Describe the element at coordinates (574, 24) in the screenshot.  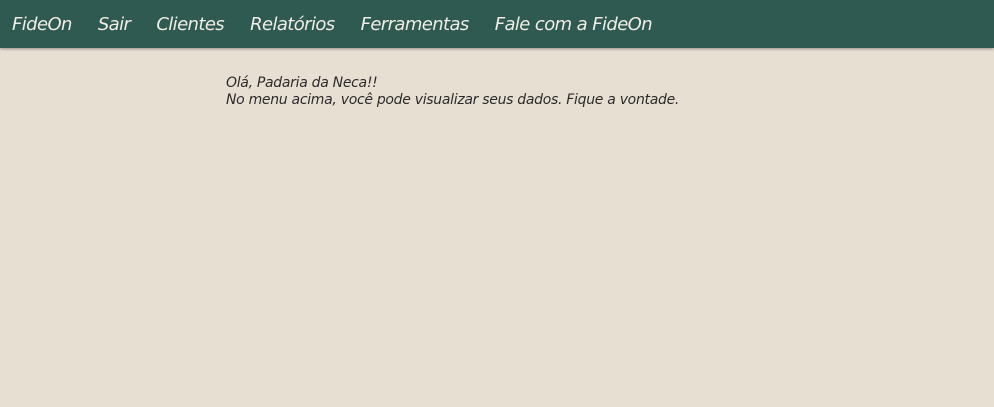
I see `nav-item-fale-com-fideon: Fale com a FideOn` at that location.